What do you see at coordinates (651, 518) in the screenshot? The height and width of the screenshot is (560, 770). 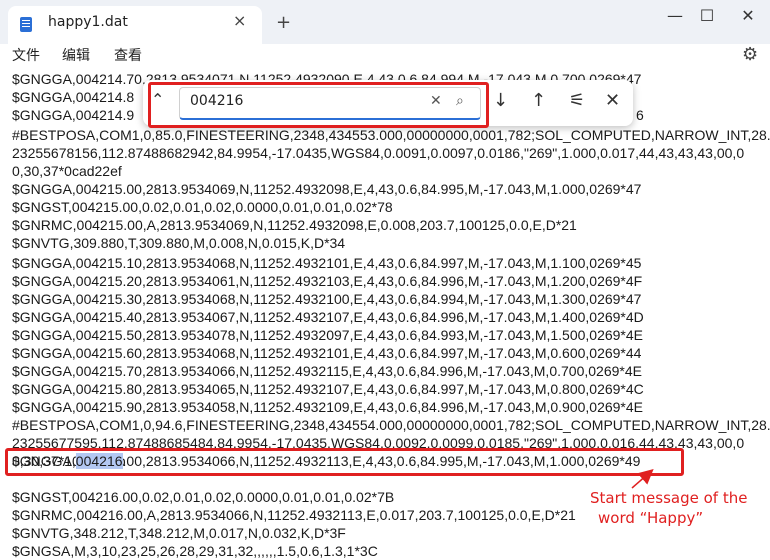 I see `annotation-line-2: word “Happy”` at bounding box center [651, 518].